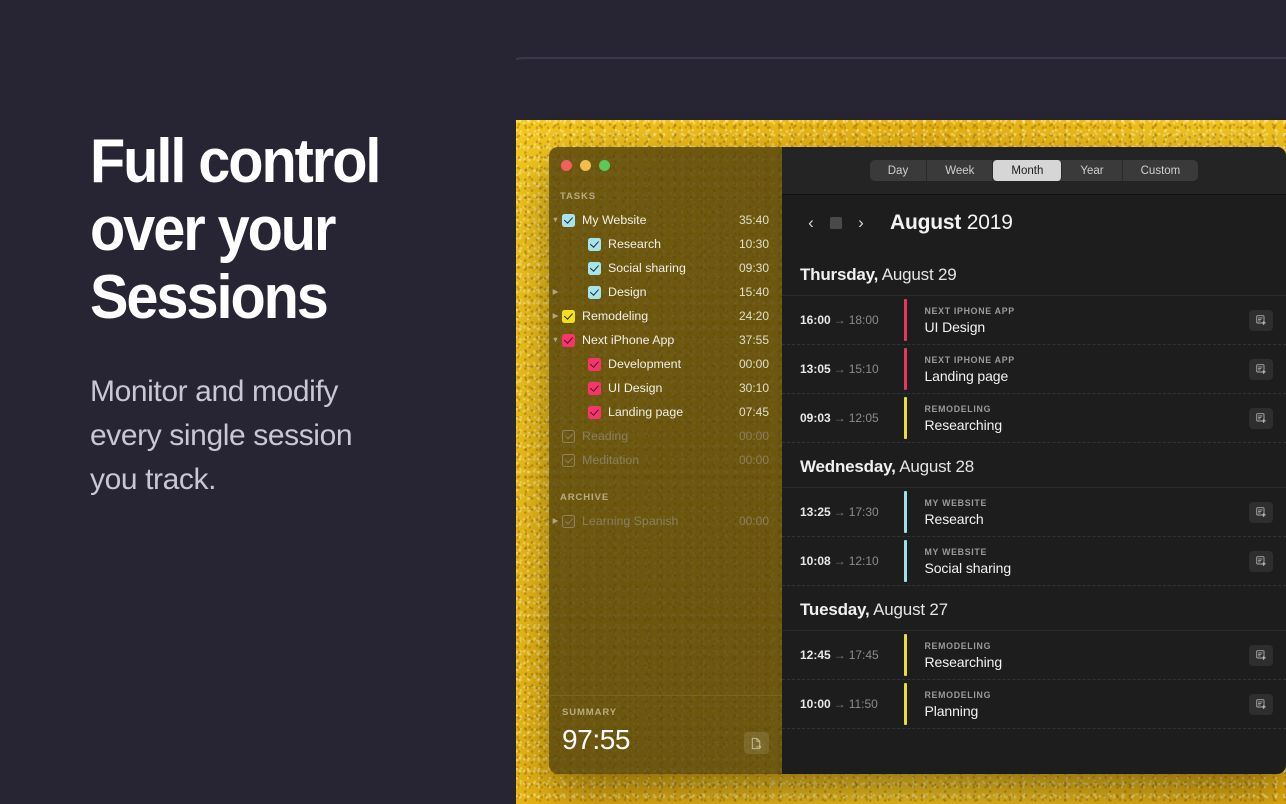  I want to click on archive-list-item-row: Learning Spanish 00:00, so click(665, 521).